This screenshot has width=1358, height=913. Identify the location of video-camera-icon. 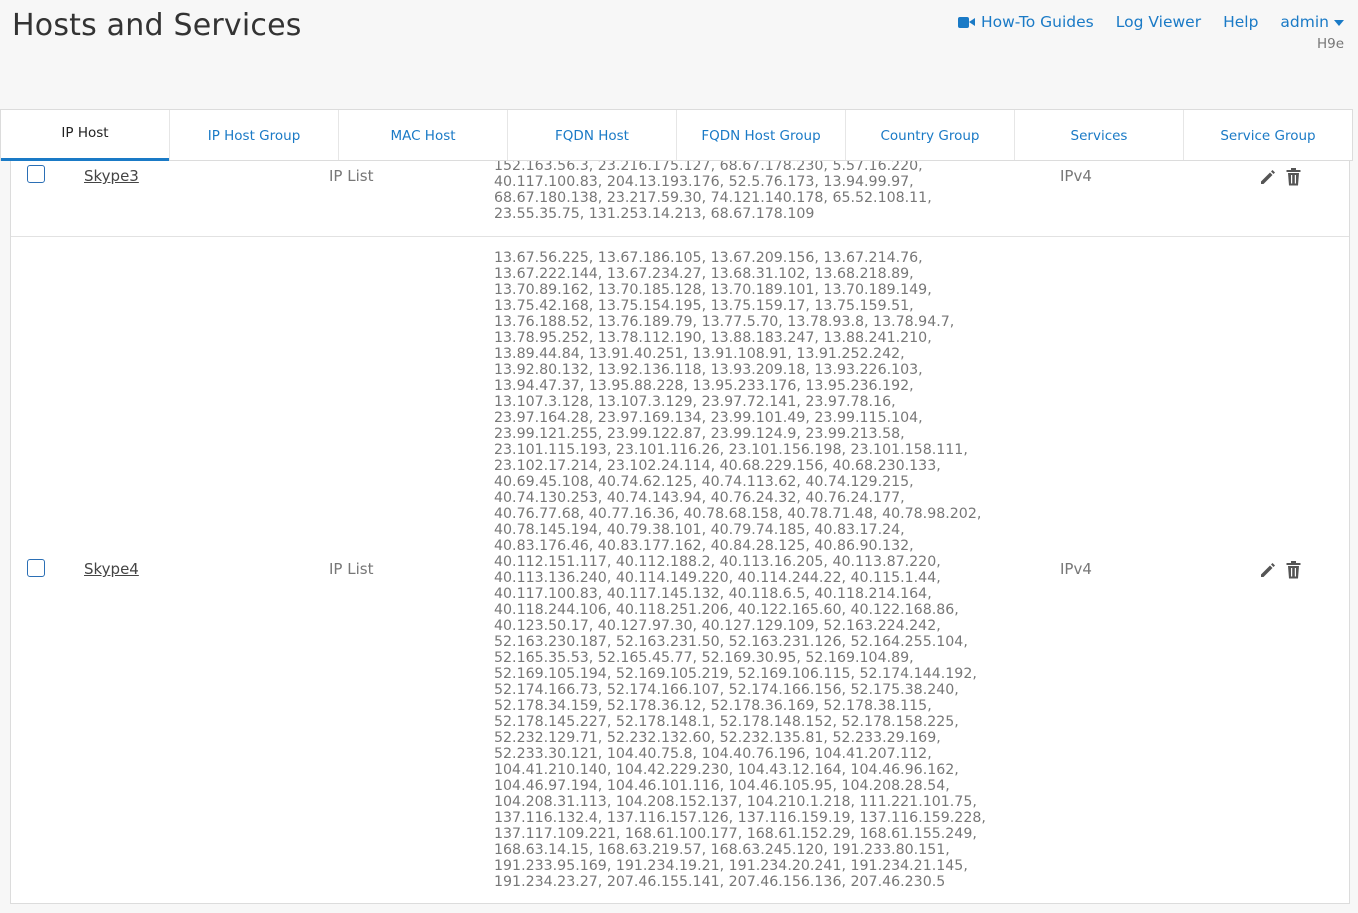
(966, 22).